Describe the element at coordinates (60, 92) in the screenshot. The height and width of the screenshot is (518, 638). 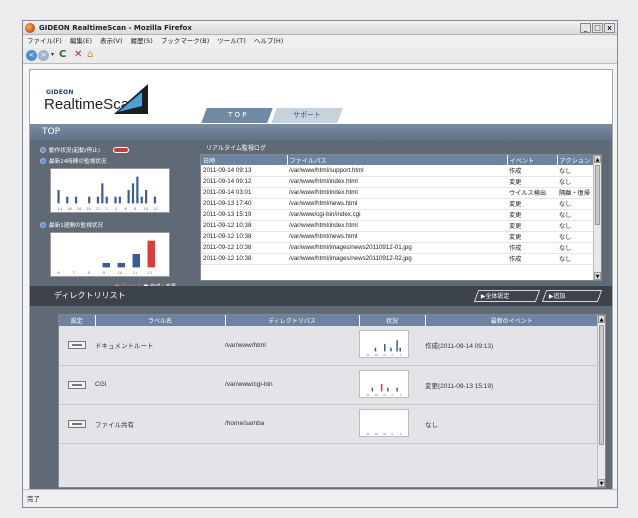
I see `brand-small: GIDEON` at that location.